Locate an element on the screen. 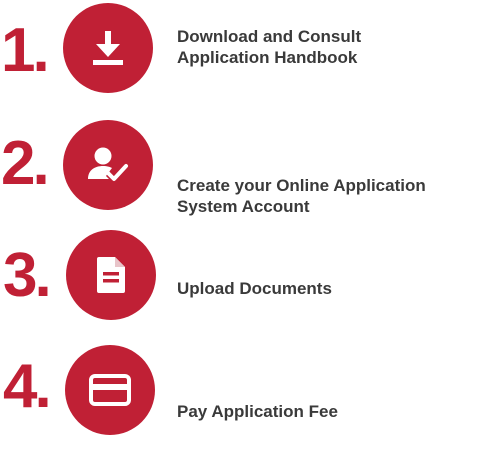 This screenshot has width=501, height=456. step-number: 3. is located at coordinates (27, 275).